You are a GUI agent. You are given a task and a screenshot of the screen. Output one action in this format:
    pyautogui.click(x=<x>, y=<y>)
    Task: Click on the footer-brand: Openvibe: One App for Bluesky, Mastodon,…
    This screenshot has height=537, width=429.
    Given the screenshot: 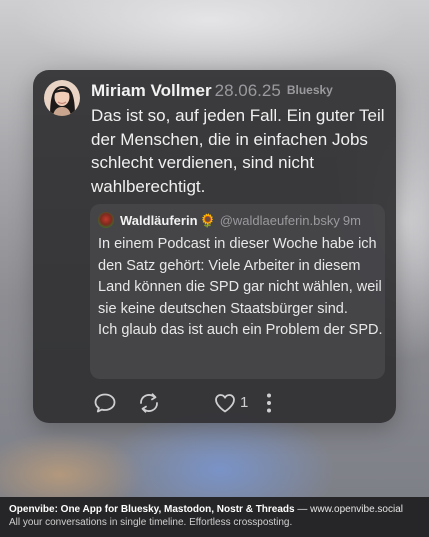 What is the action you would take?
    pyautogui.click(x=152, y=509)
    